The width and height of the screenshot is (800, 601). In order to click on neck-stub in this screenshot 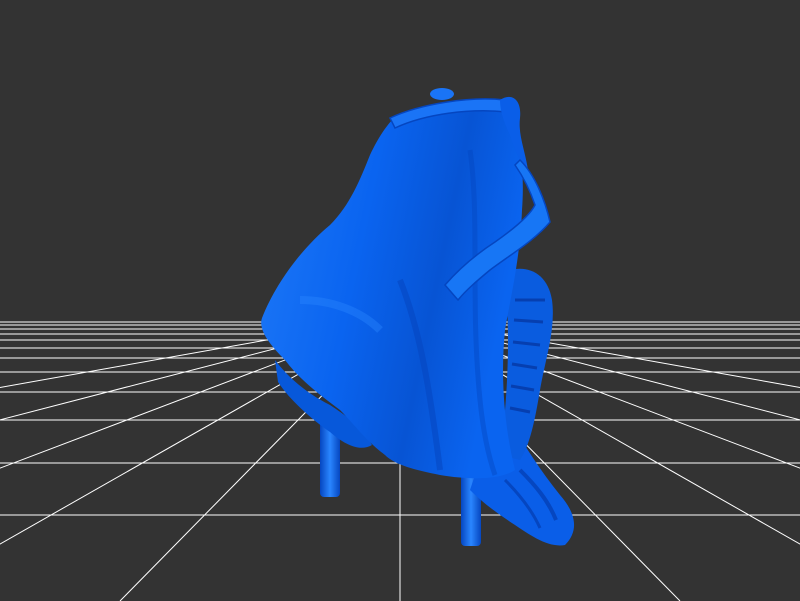, I will do `click(442, 94)`.